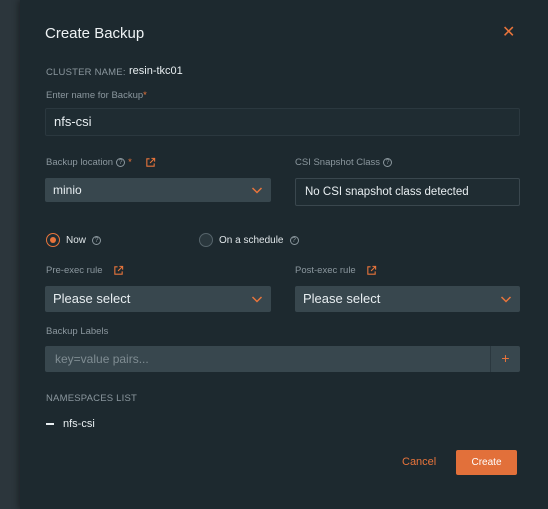  I want to click on cancel-button: Cancel, so click(419, 462).